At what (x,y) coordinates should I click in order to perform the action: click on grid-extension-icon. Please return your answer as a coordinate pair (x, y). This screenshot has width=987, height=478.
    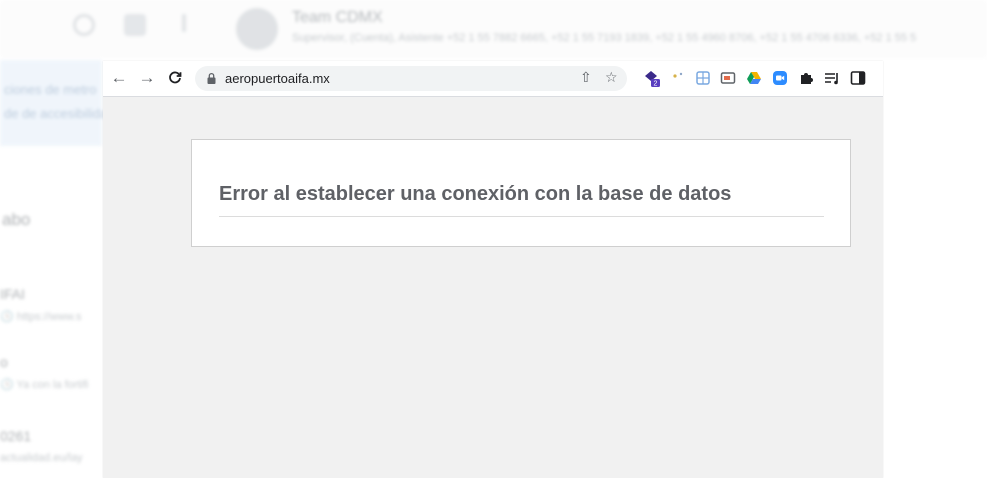
    Looking at the image, I should click on (703, 78).